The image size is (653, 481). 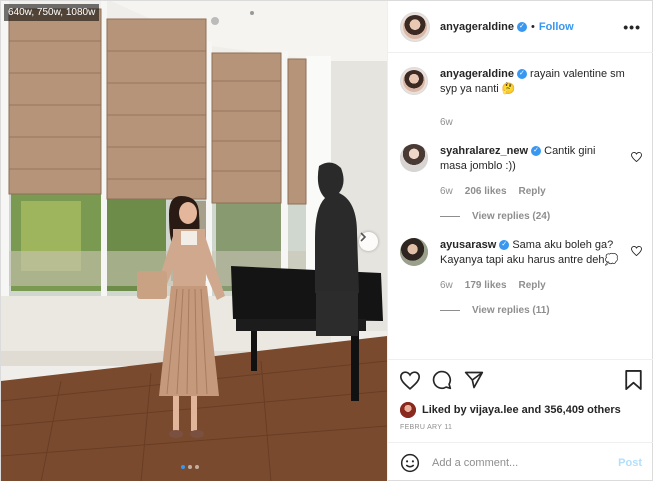 I want to click on emoji-icon, so click(x=410, y=463).